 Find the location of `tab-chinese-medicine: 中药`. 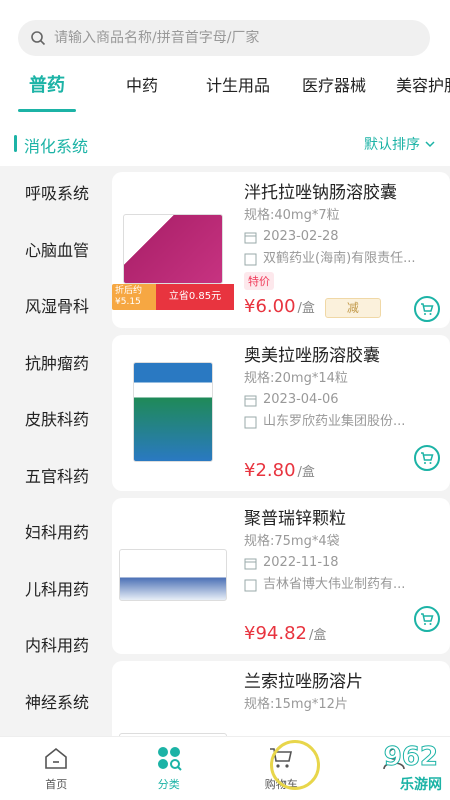

tab-chinese-medicine: 中药 is located at coordinates (142, 86).